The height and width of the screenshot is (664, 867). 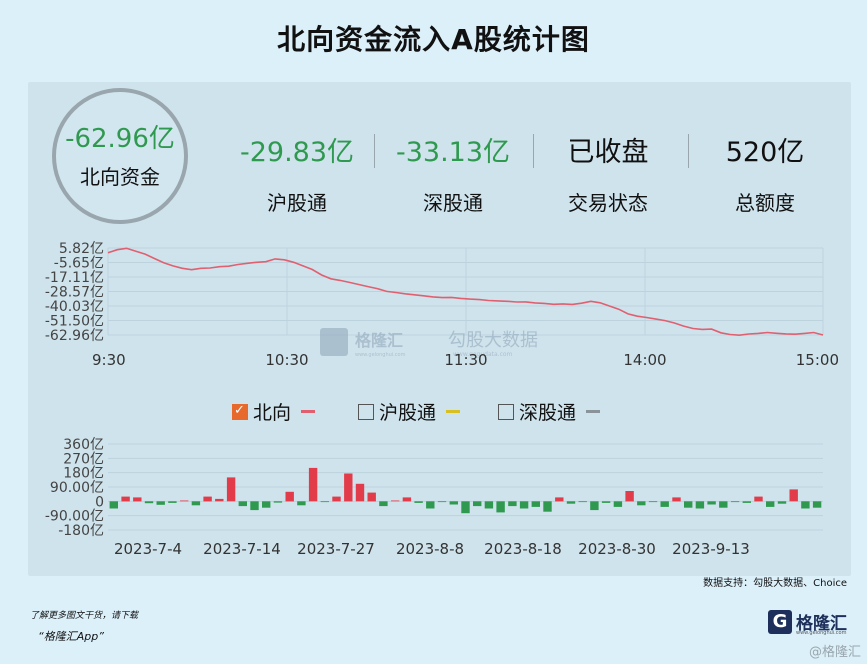 I want to click on brand-logo: G 格隆汇 www.gelonghui.com, so click(x=809, y=624).